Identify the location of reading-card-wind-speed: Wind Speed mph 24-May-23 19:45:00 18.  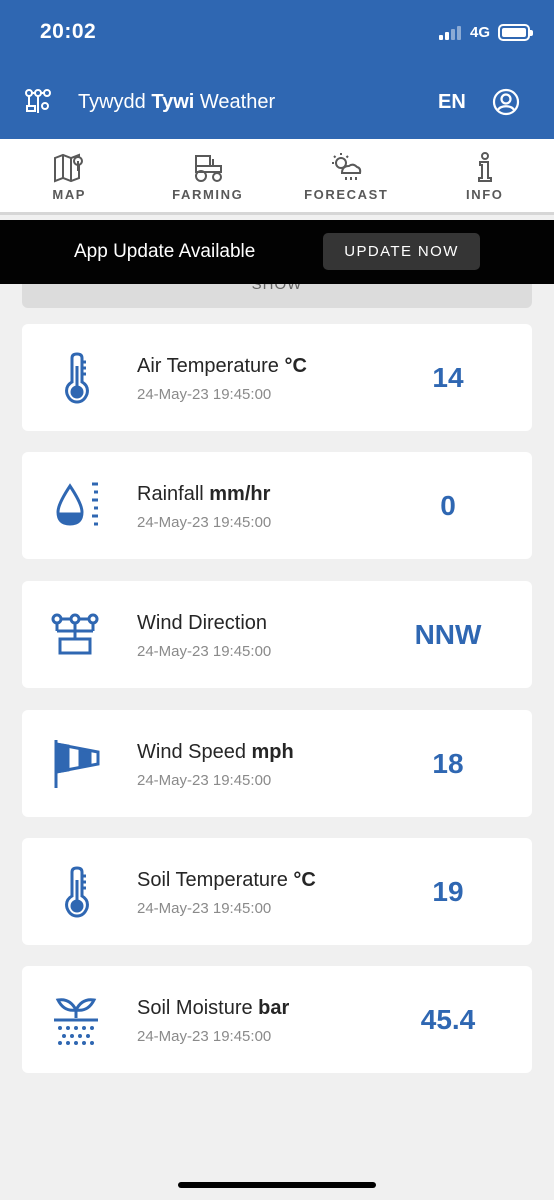
(277, 763).